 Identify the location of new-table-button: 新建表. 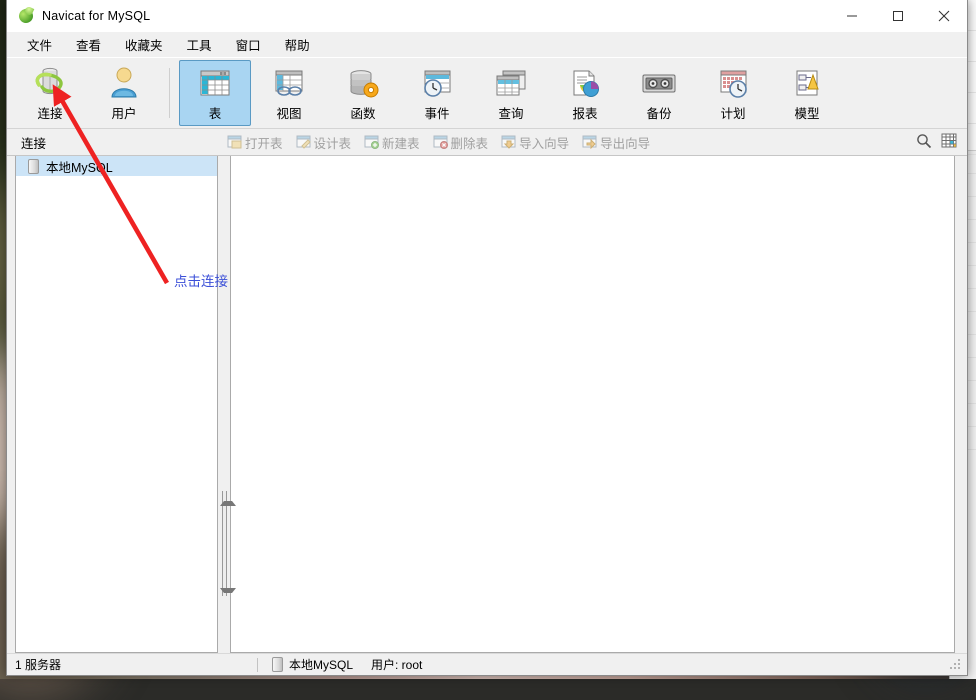
(392, 142).